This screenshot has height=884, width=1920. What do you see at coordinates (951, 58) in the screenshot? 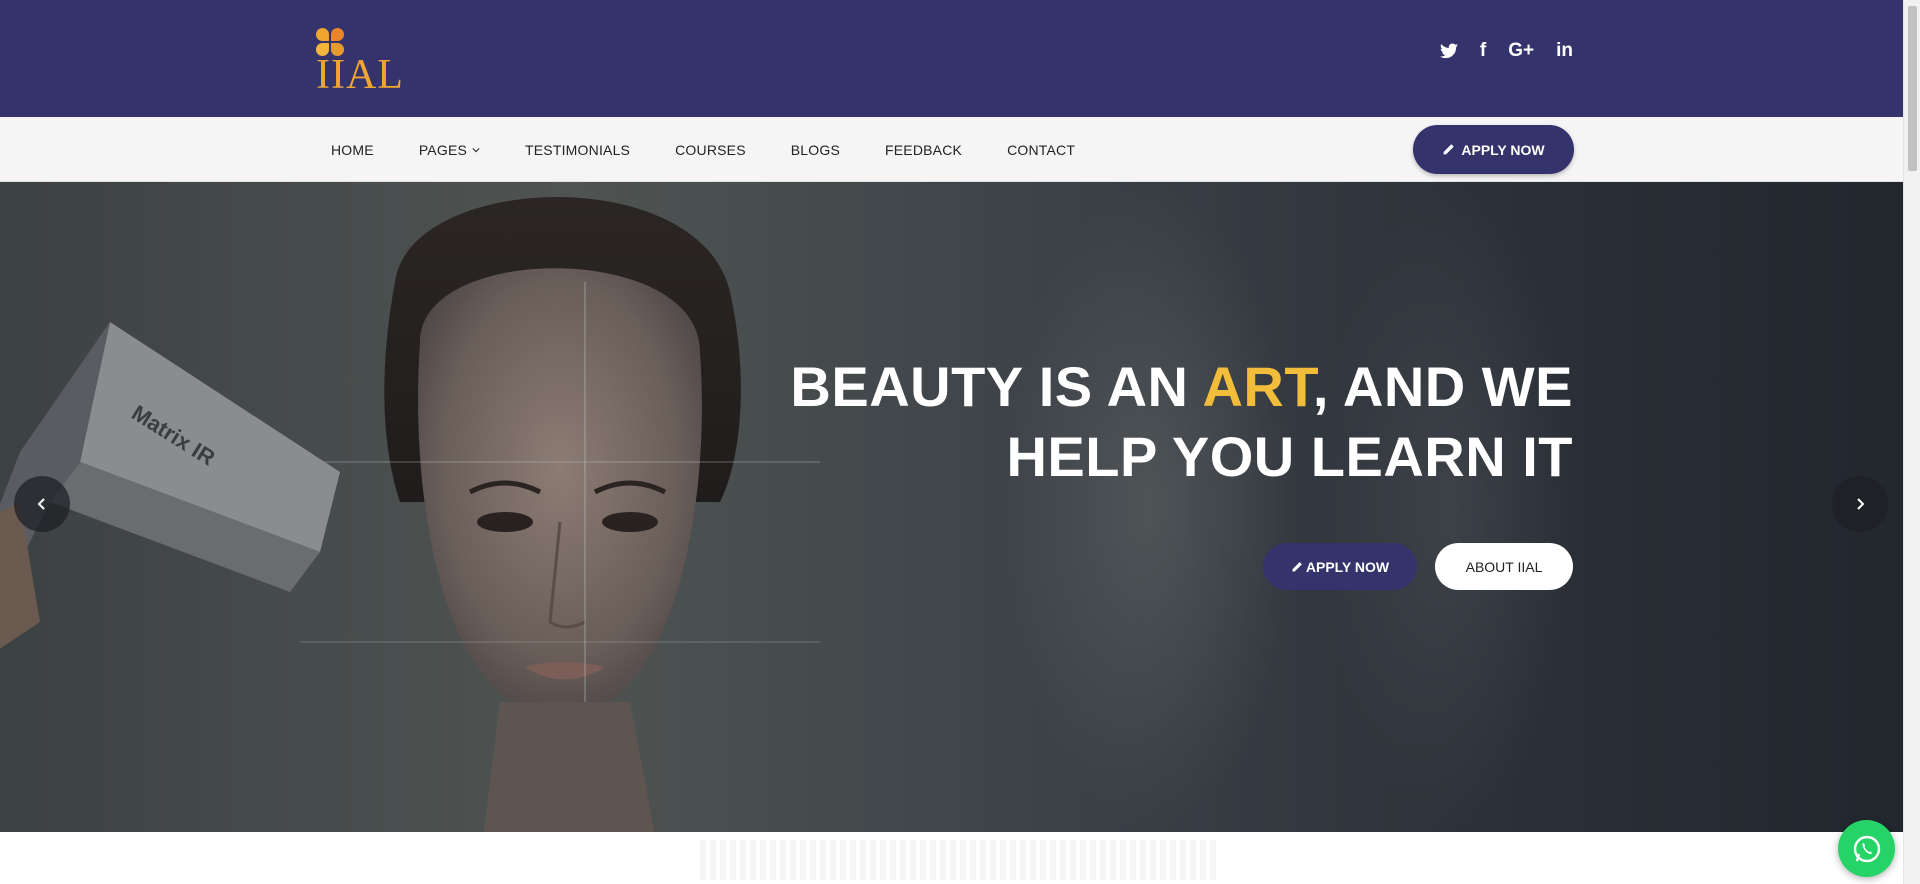
I see `top-header: IIAL f G+ in` at bounding box center [951, 58].